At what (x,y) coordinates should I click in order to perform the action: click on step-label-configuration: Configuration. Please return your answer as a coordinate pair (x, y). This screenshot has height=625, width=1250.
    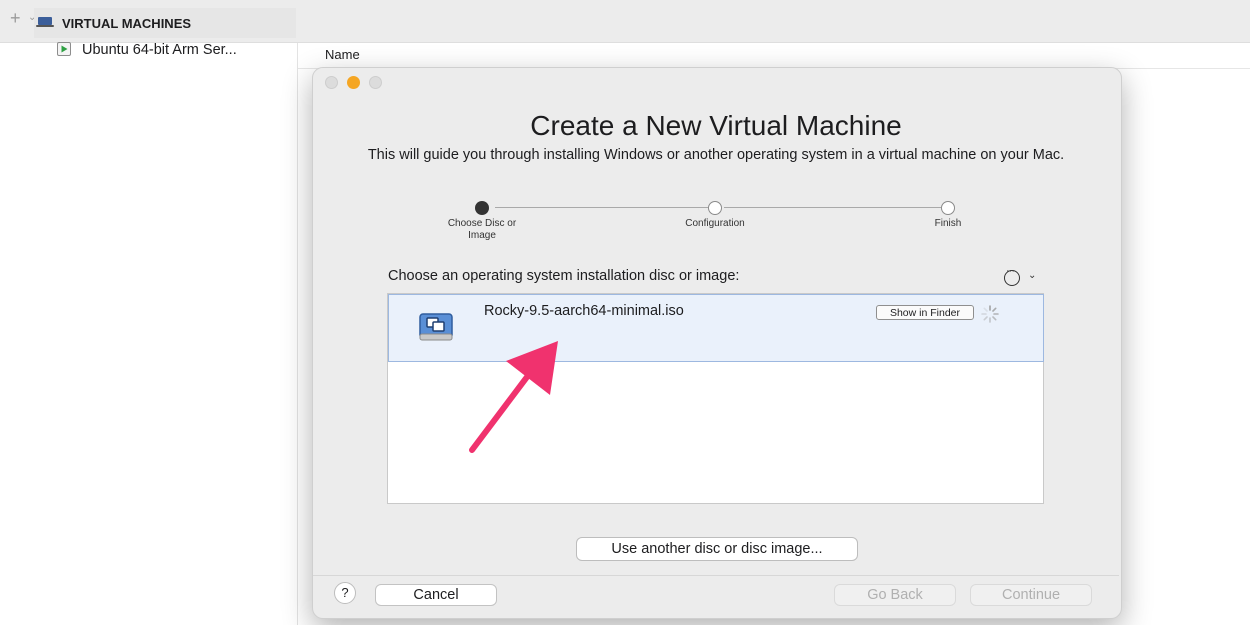
    Looking at the image, I should click on (715, 223).